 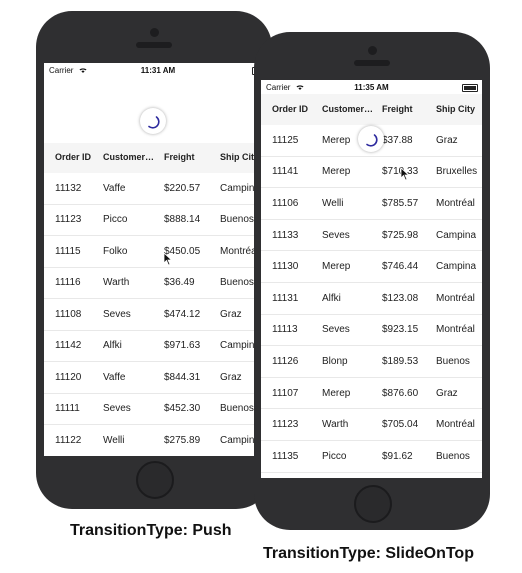 I want to click on table-row: 11122 Welli $275.89 Campina, so click(x=158, y=440).